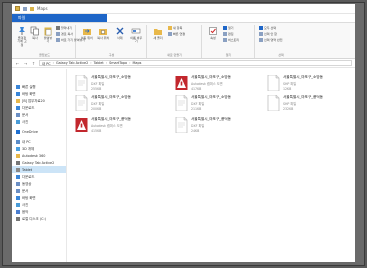 This screenshot has width=367, height=268. I want to click on move-to-button: 이동 위치, so click(87, 33).